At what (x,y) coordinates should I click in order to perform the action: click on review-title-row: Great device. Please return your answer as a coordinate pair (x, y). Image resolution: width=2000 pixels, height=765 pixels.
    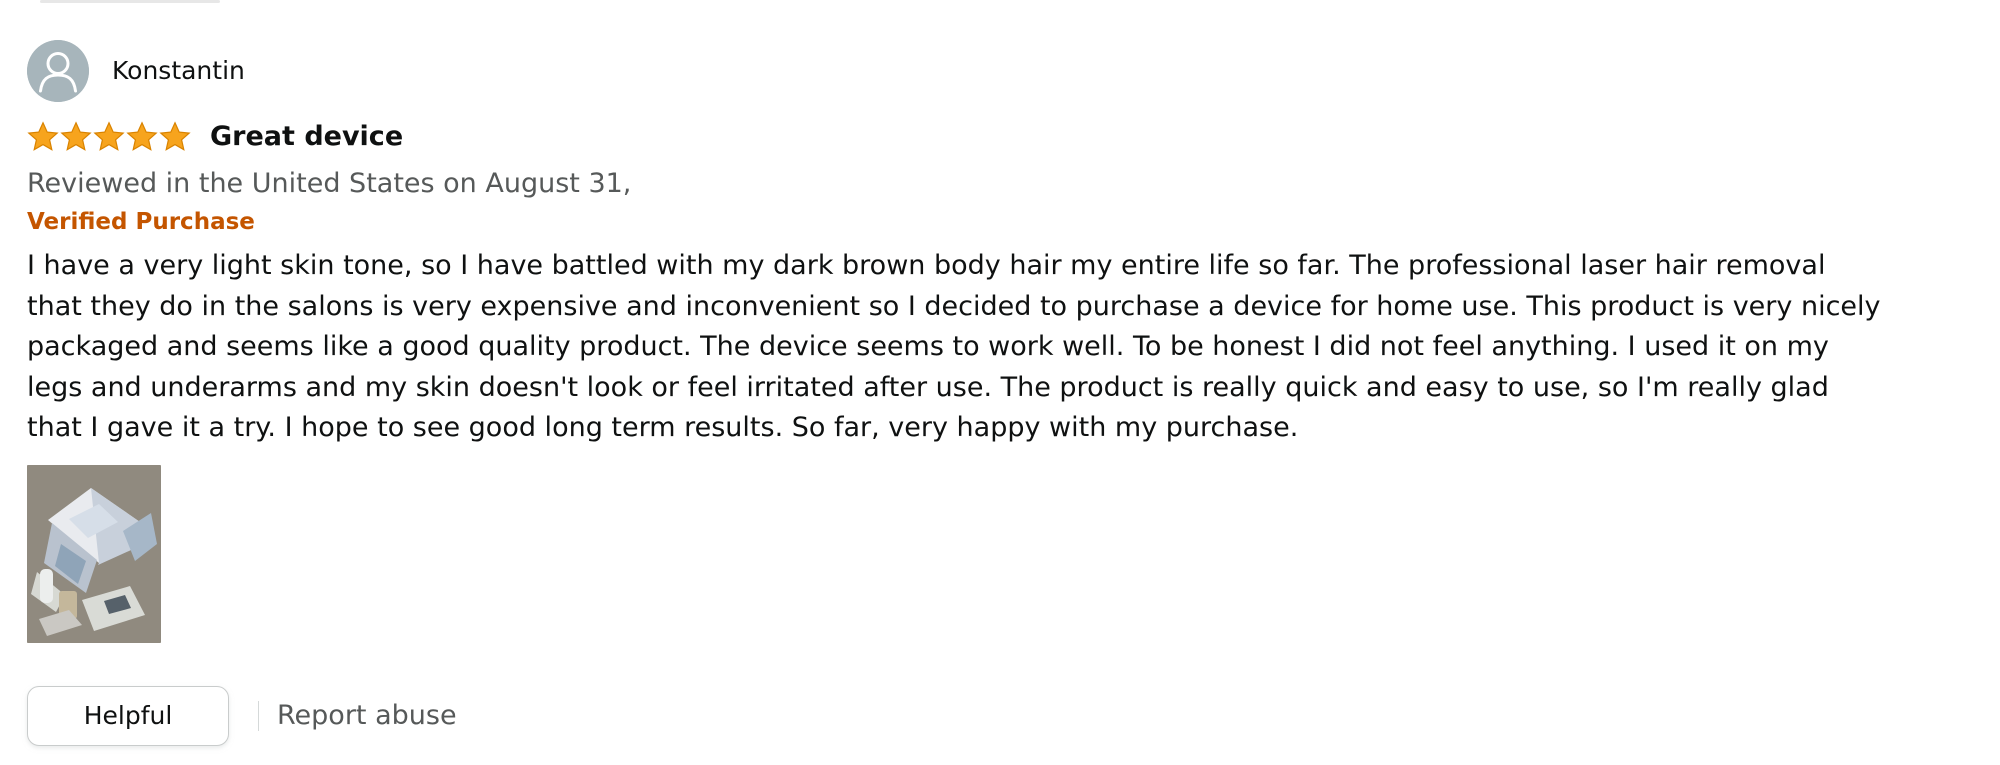
    Looking at the image, I should click on (967, 137).